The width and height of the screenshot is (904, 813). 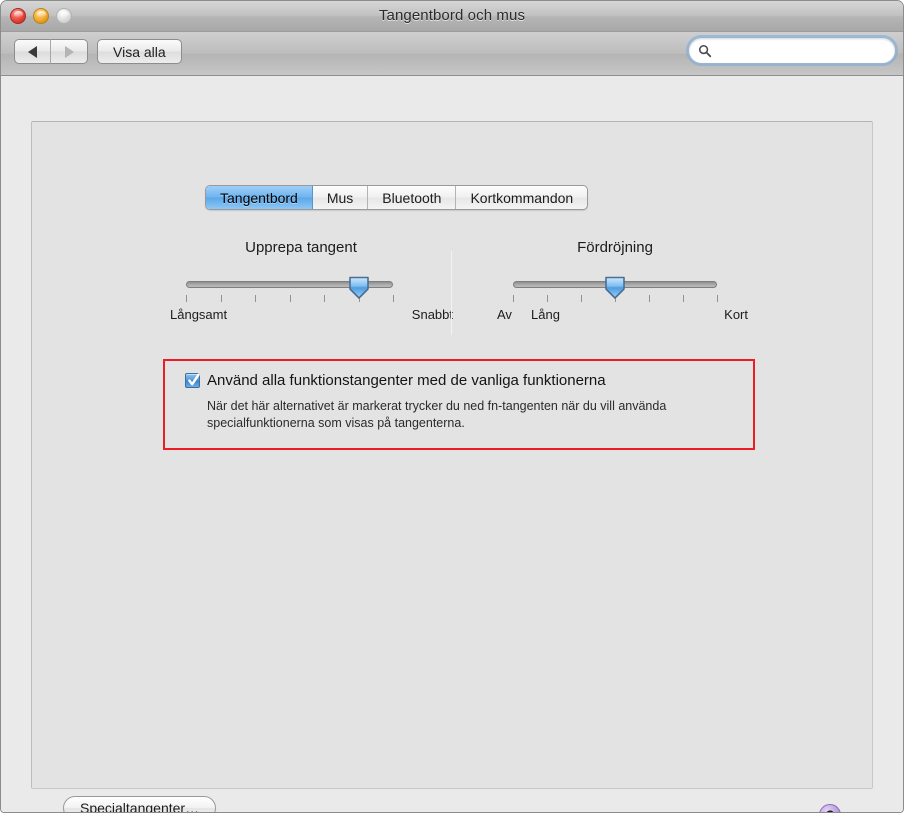 I want to click on slider-key-repeat-title: Upprepa tangent, so click(x=301, y=247).